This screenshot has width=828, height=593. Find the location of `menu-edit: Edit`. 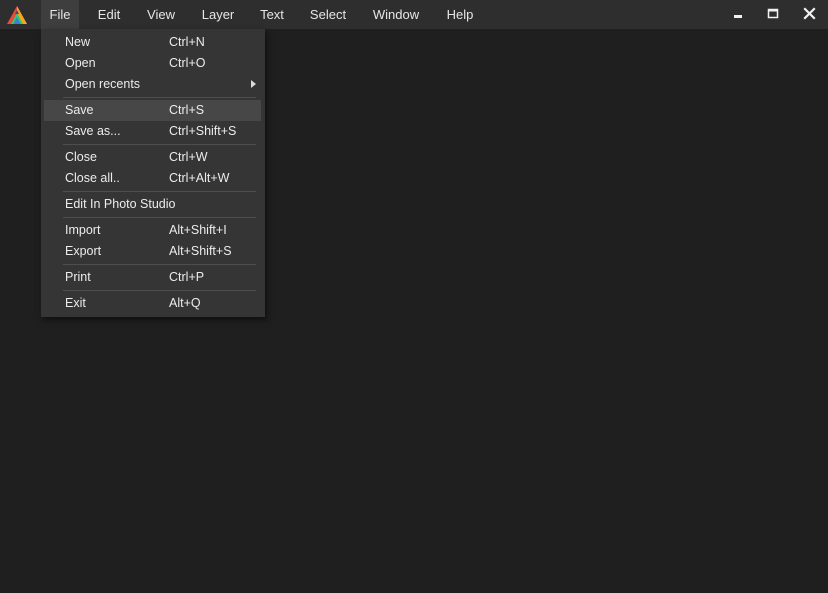

menu-edit: Edit is located at coordinates (109, 14).